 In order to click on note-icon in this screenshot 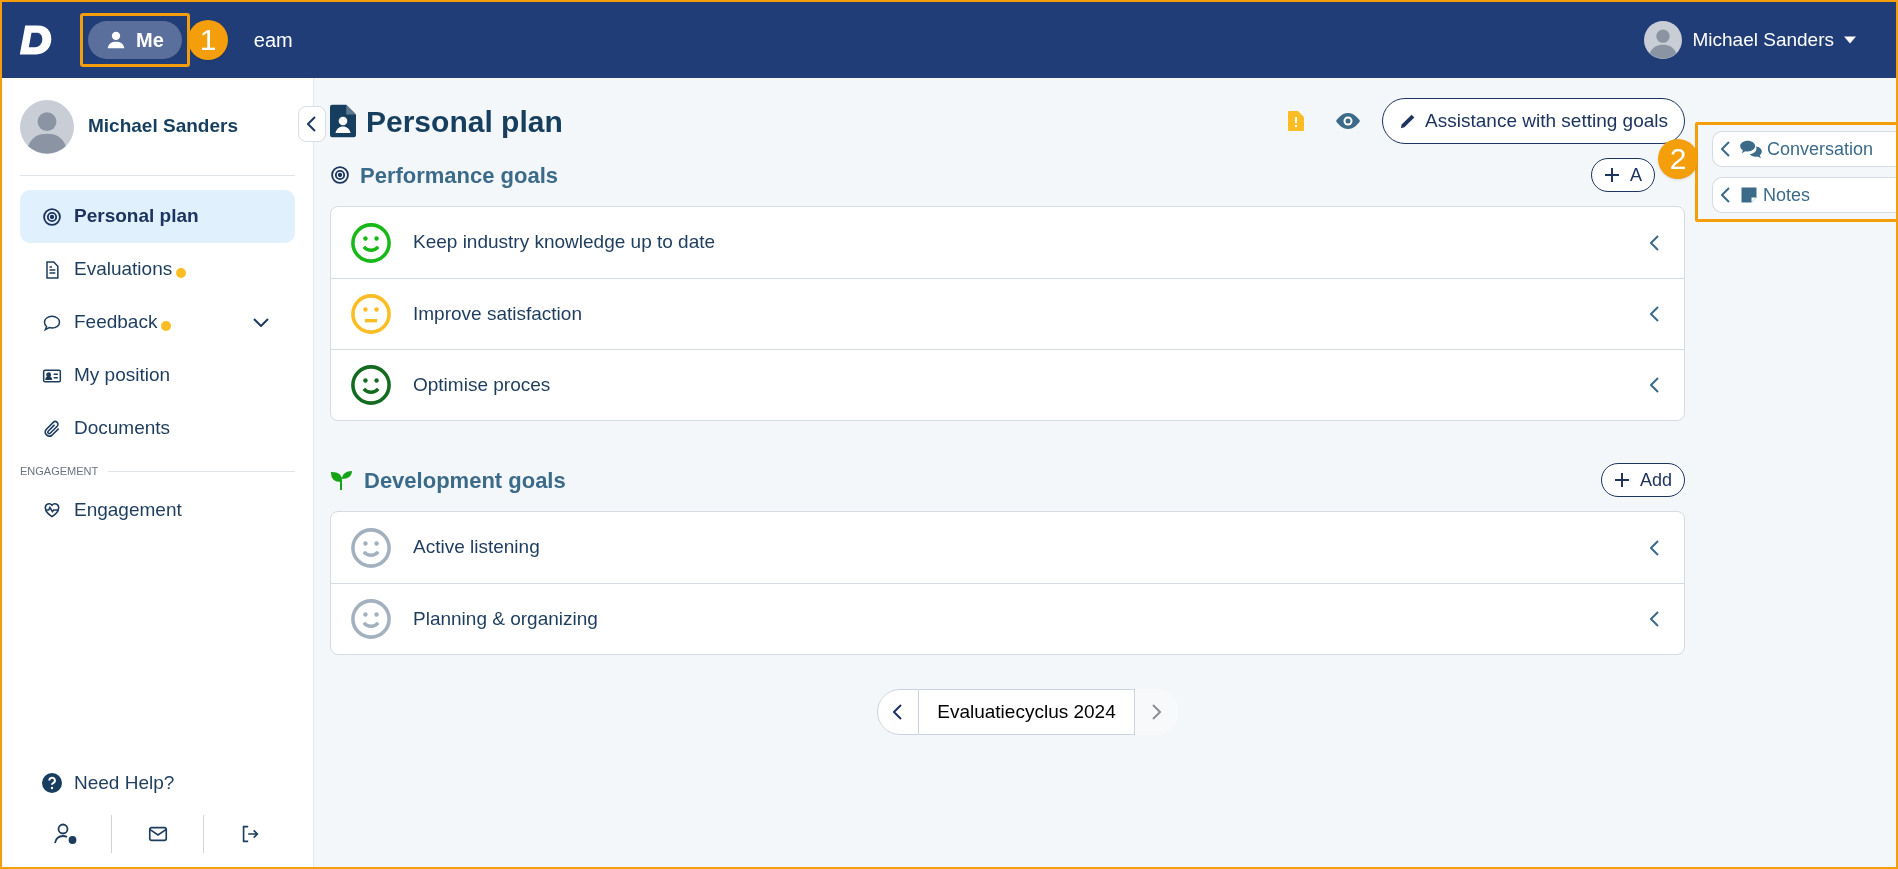, I will do `click(1749, 195)`.